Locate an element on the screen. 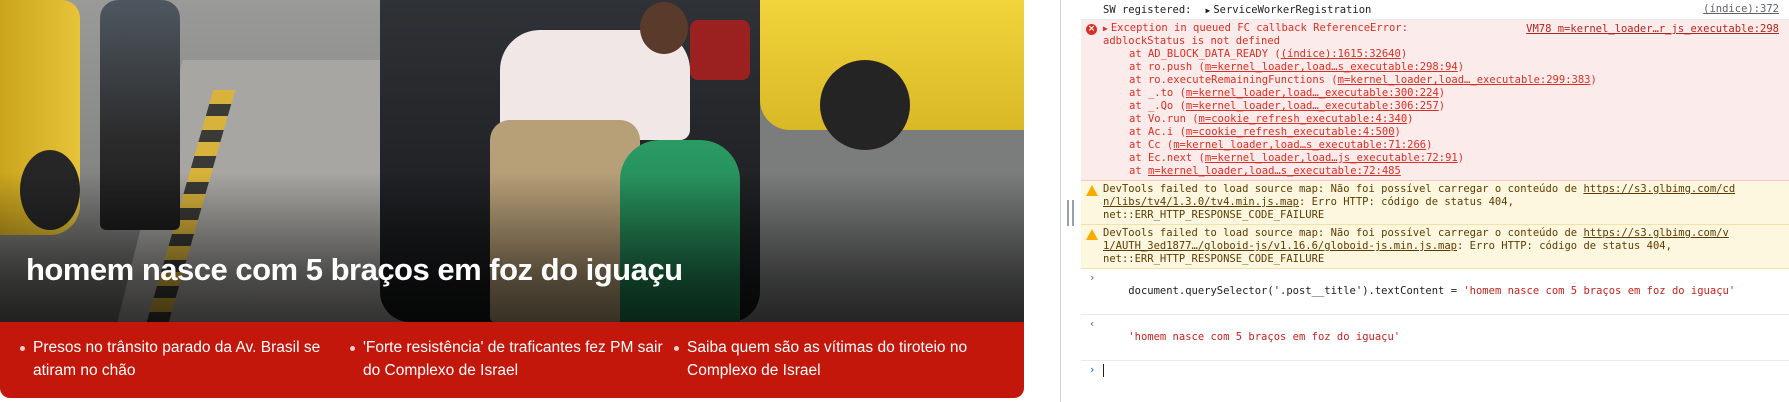 This screenshot has width=1789, height=402. stack-frame-text: at Ac.i ( is located at coordinates (1157, 132).